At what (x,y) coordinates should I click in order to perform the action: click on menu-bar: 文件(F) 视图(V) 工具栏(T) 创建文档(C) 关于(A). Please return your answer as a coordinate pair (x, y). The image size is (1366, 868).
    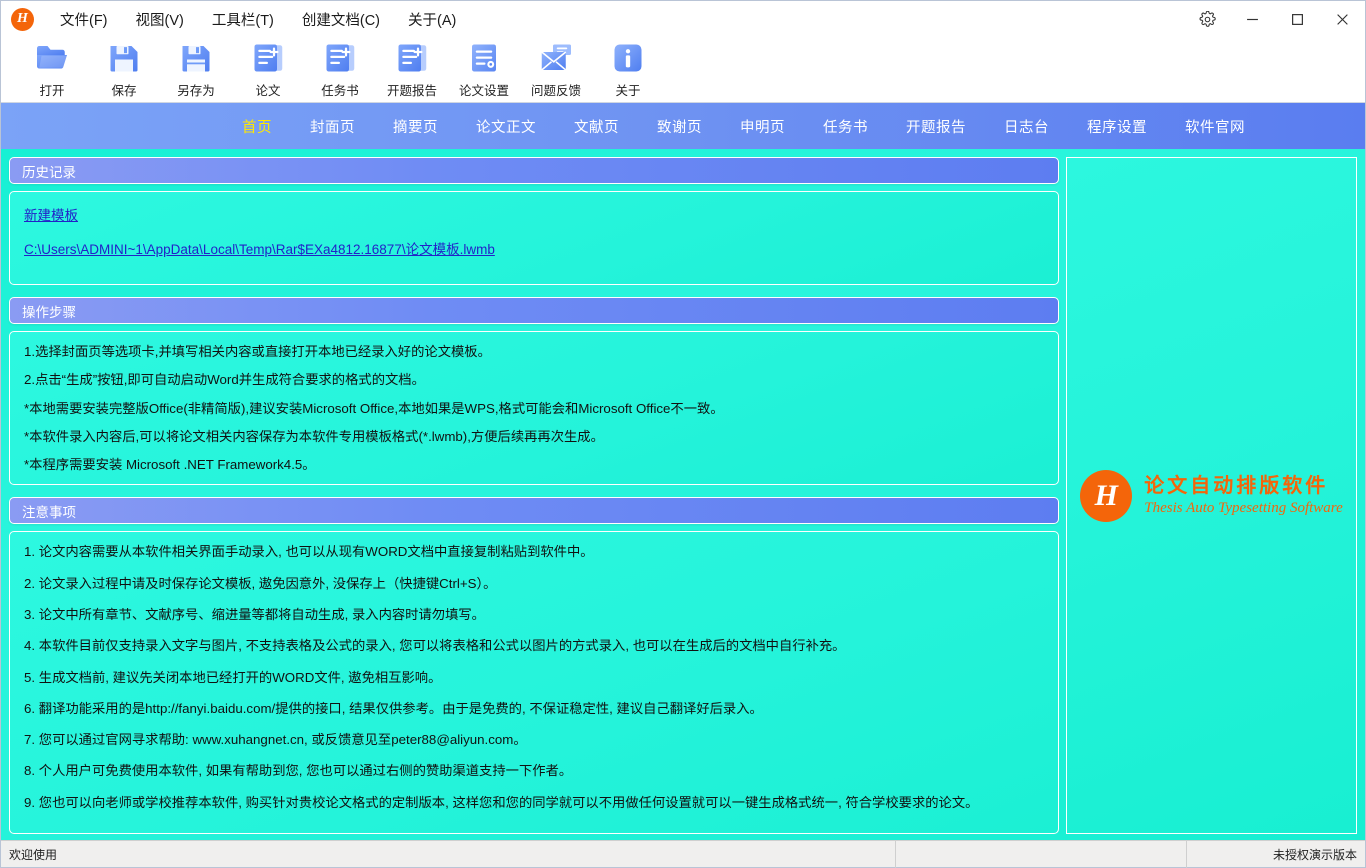
    Looking at the image, I should click on (258, 19).